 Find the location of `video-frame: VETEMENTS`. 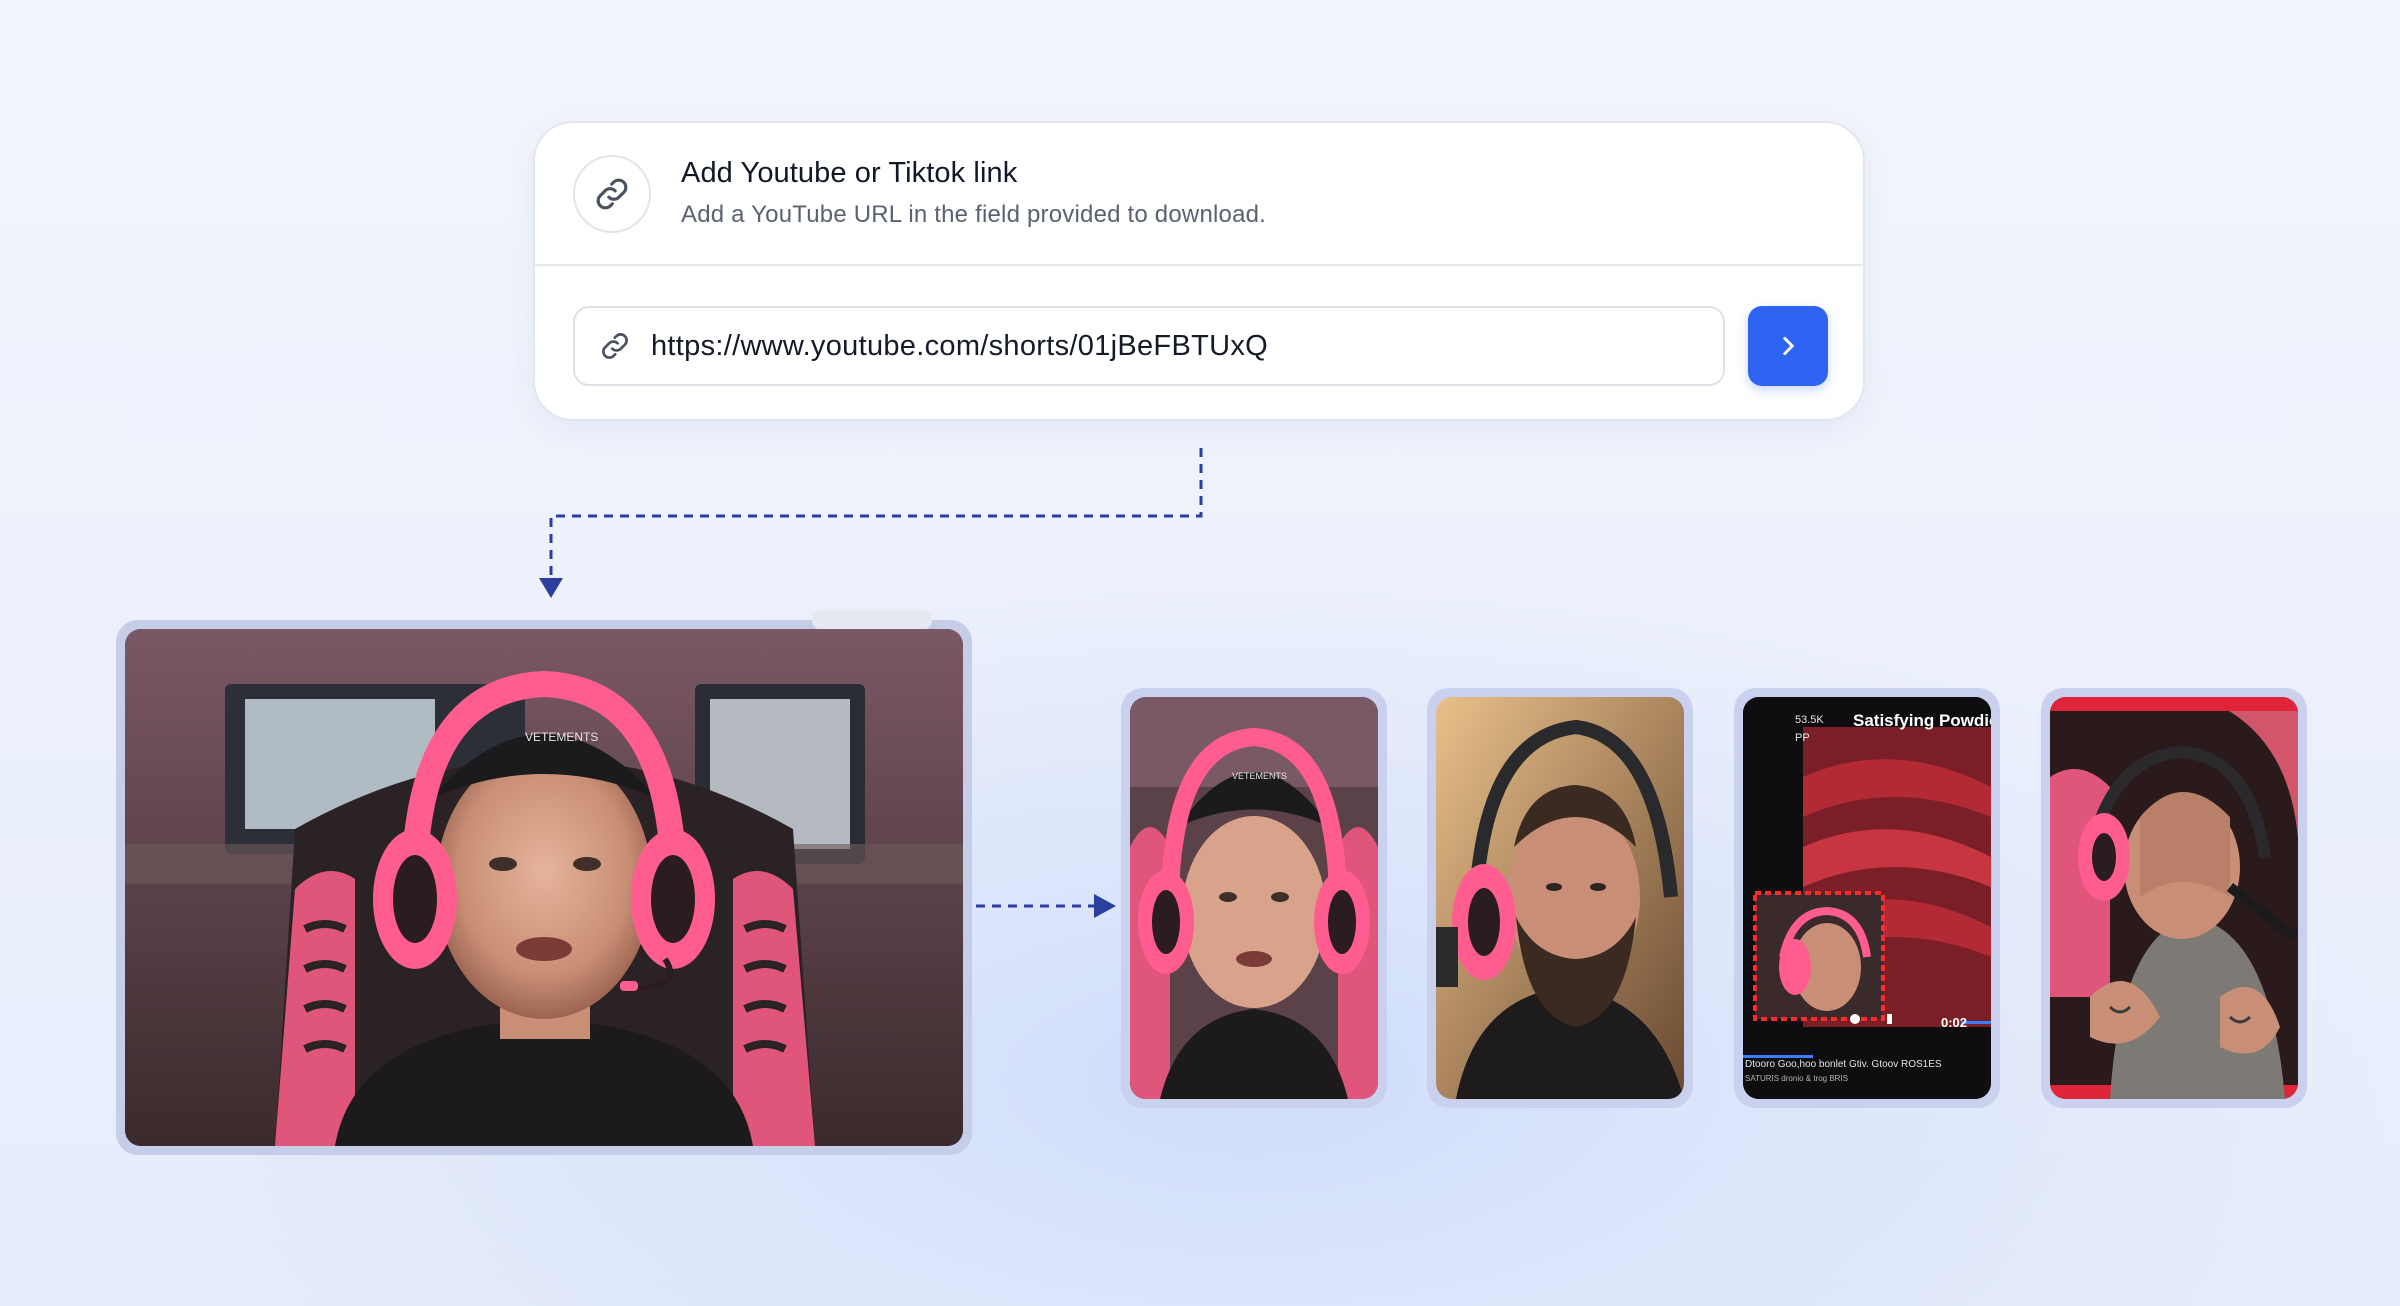

video-frame: VETEMENTS is located at coordinates (544, 887).